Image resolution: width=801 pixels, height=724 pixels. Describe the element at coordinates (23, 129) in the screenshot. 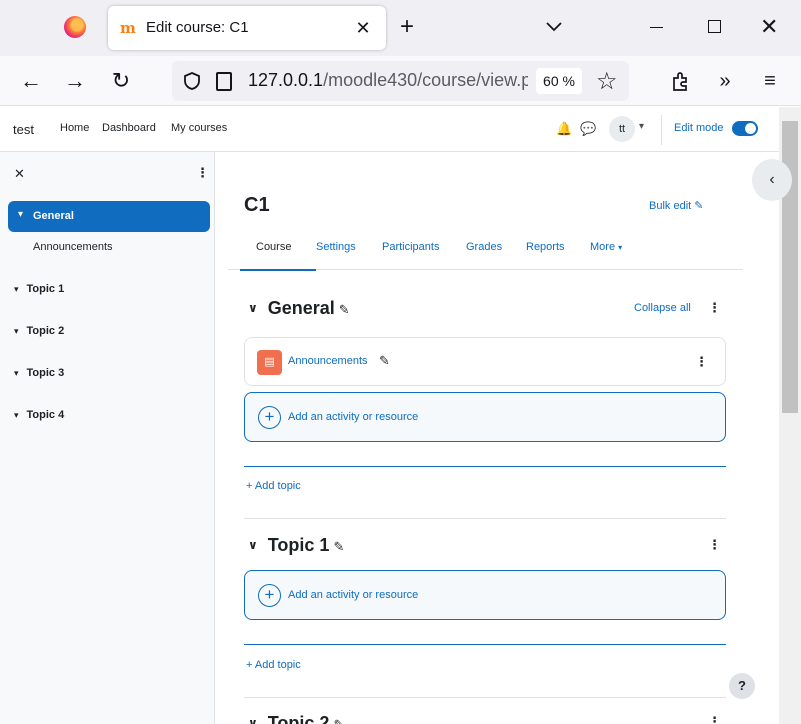

I see `site-brand: test` at that location.